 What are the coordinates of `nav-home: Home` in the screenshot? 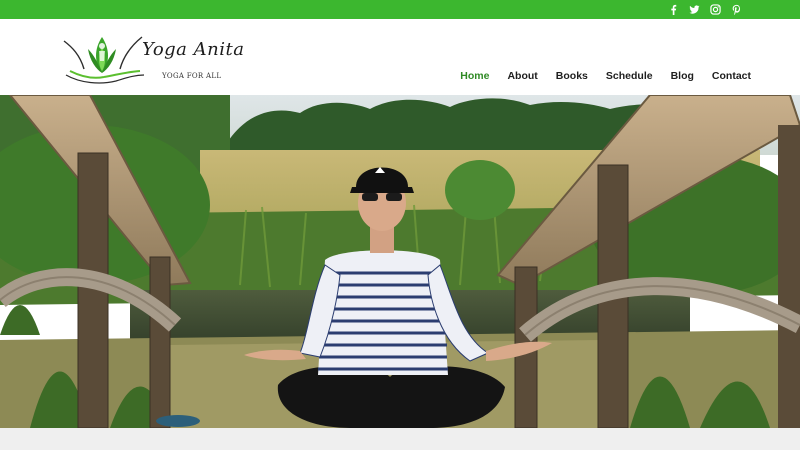 It's located at (474, 76).